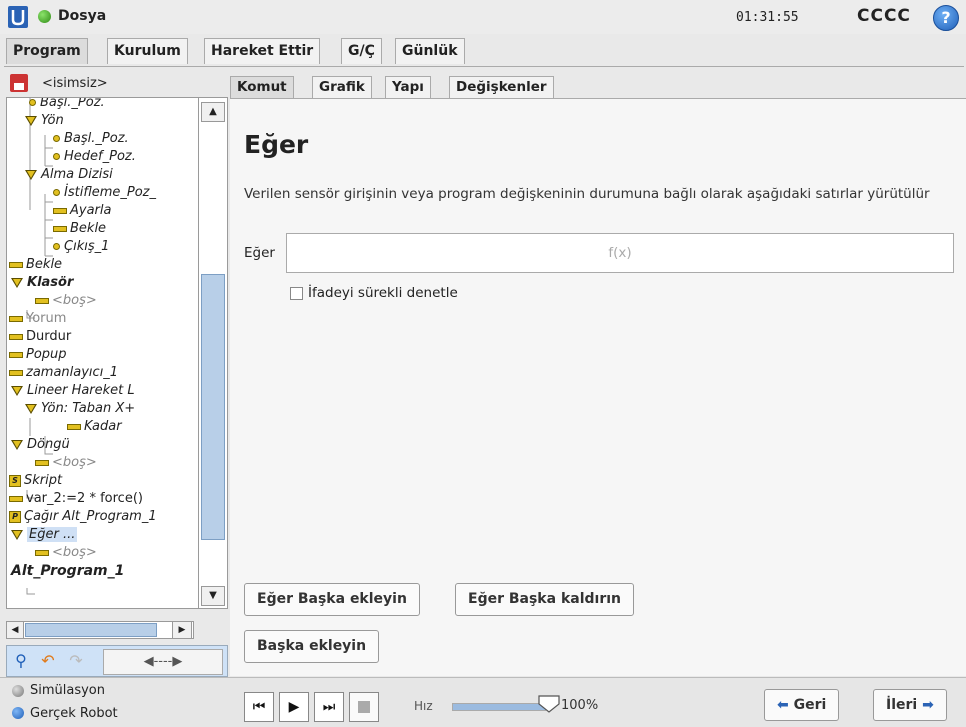 The width and height of the screenshot is (966, 727). Describe the element at coordinates (364, 707) in the screenshot. I see `stop-icon` at that location.